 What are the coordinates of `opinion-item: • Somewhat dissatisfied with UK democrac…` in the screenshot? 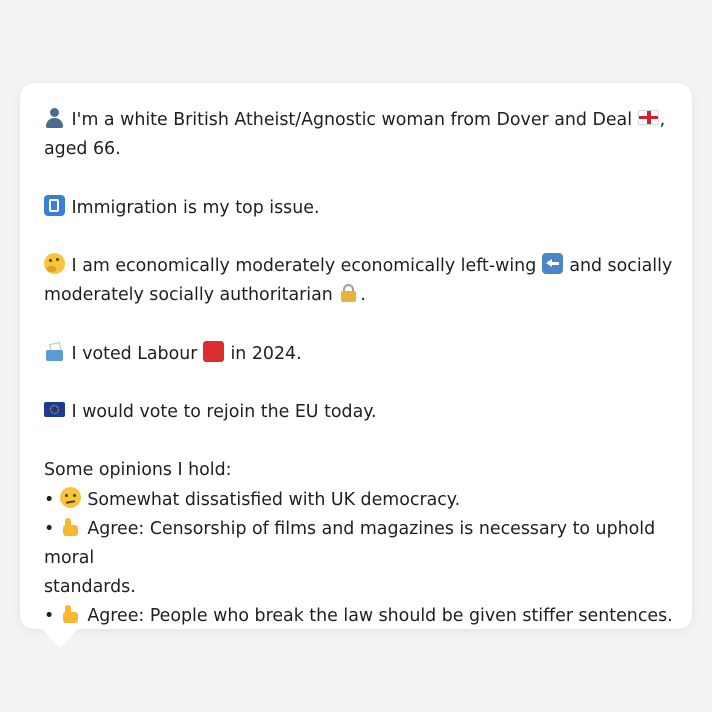 It's located at (359, 500).